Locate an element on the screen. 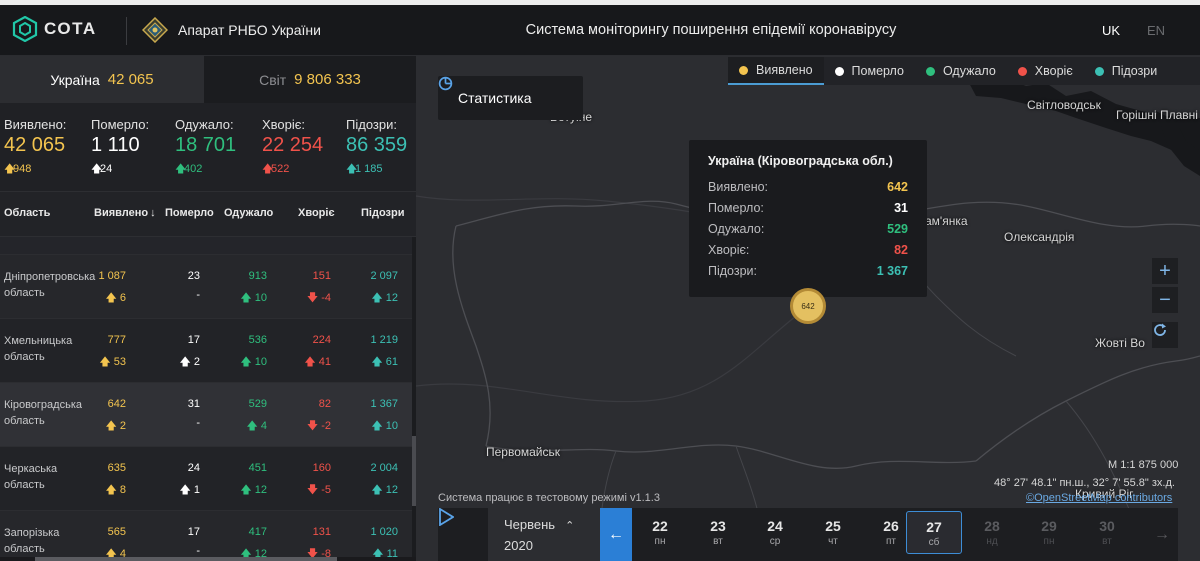 This screenshot has height=561, width=1200. col-detected: Виявлено ↓ is located at coordinates (125, 213).